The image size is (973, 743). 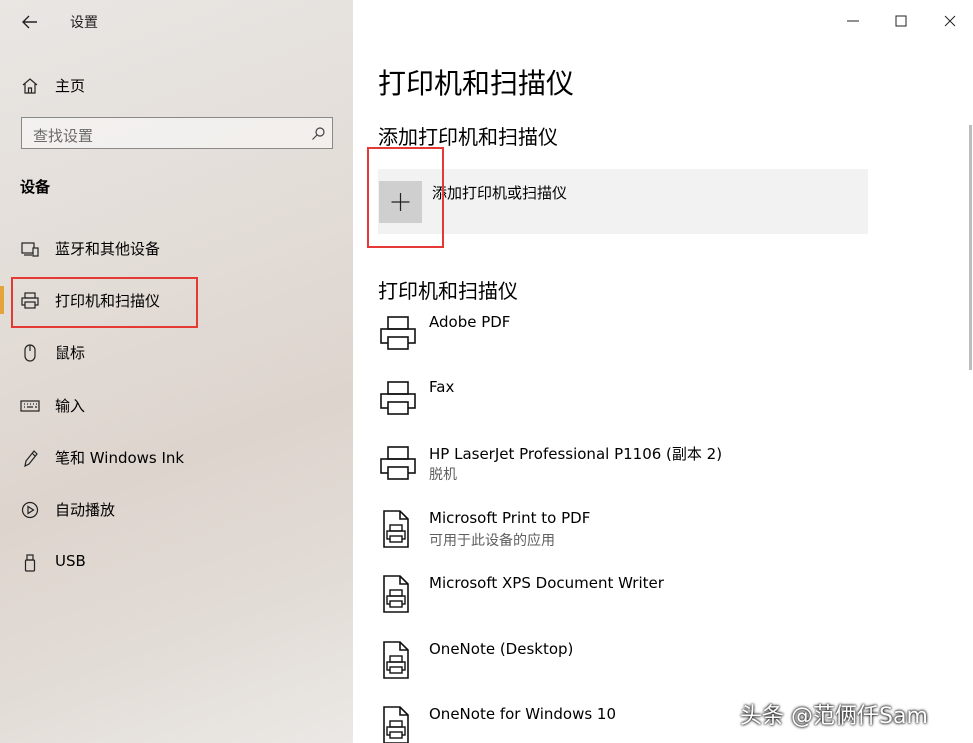 What do you see at coordinates (476, 83) in the screenshot?
I see `page-title: 打印机和扫描仪` at bounding box center [476, 83].